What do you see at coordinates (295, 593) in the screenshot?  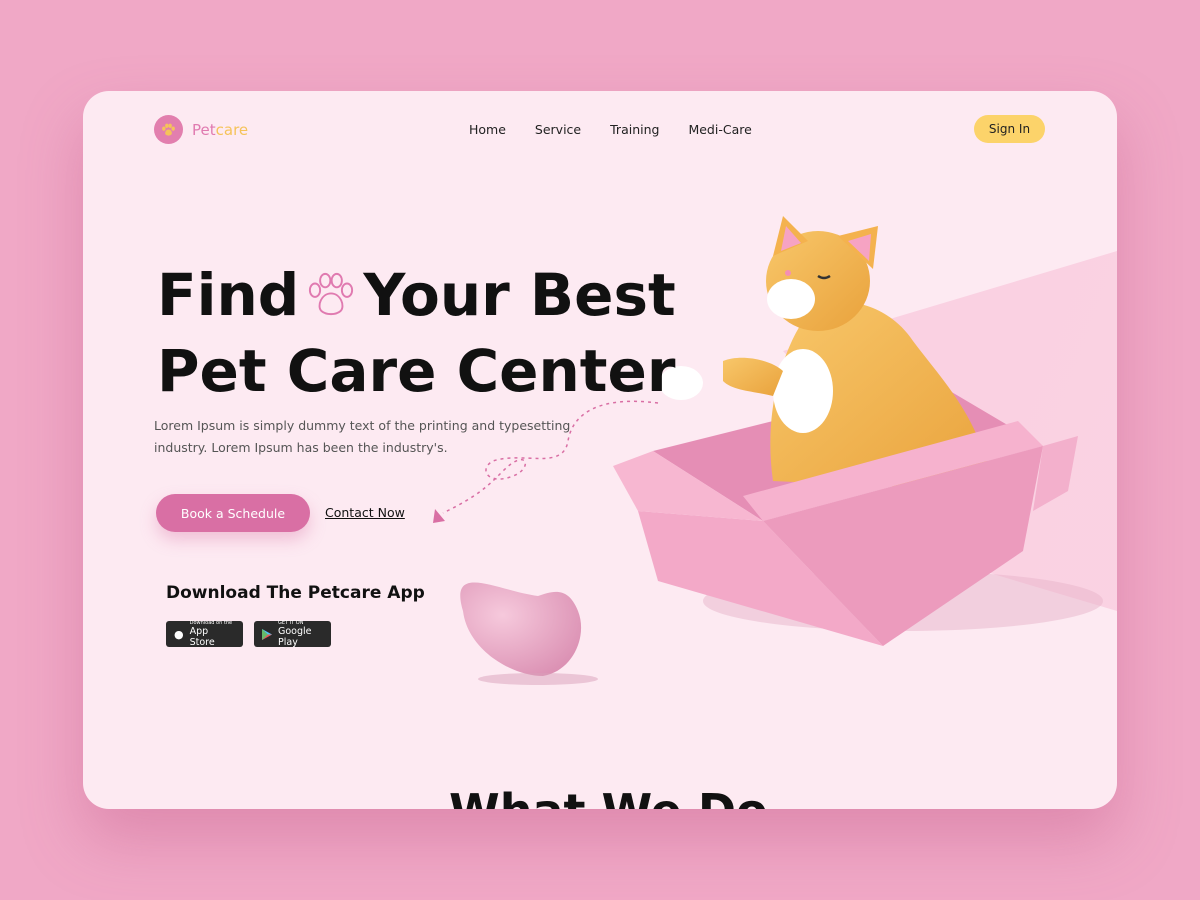 I see `download-app-title: Download The Petcare App` at bounding box center [295, 593].